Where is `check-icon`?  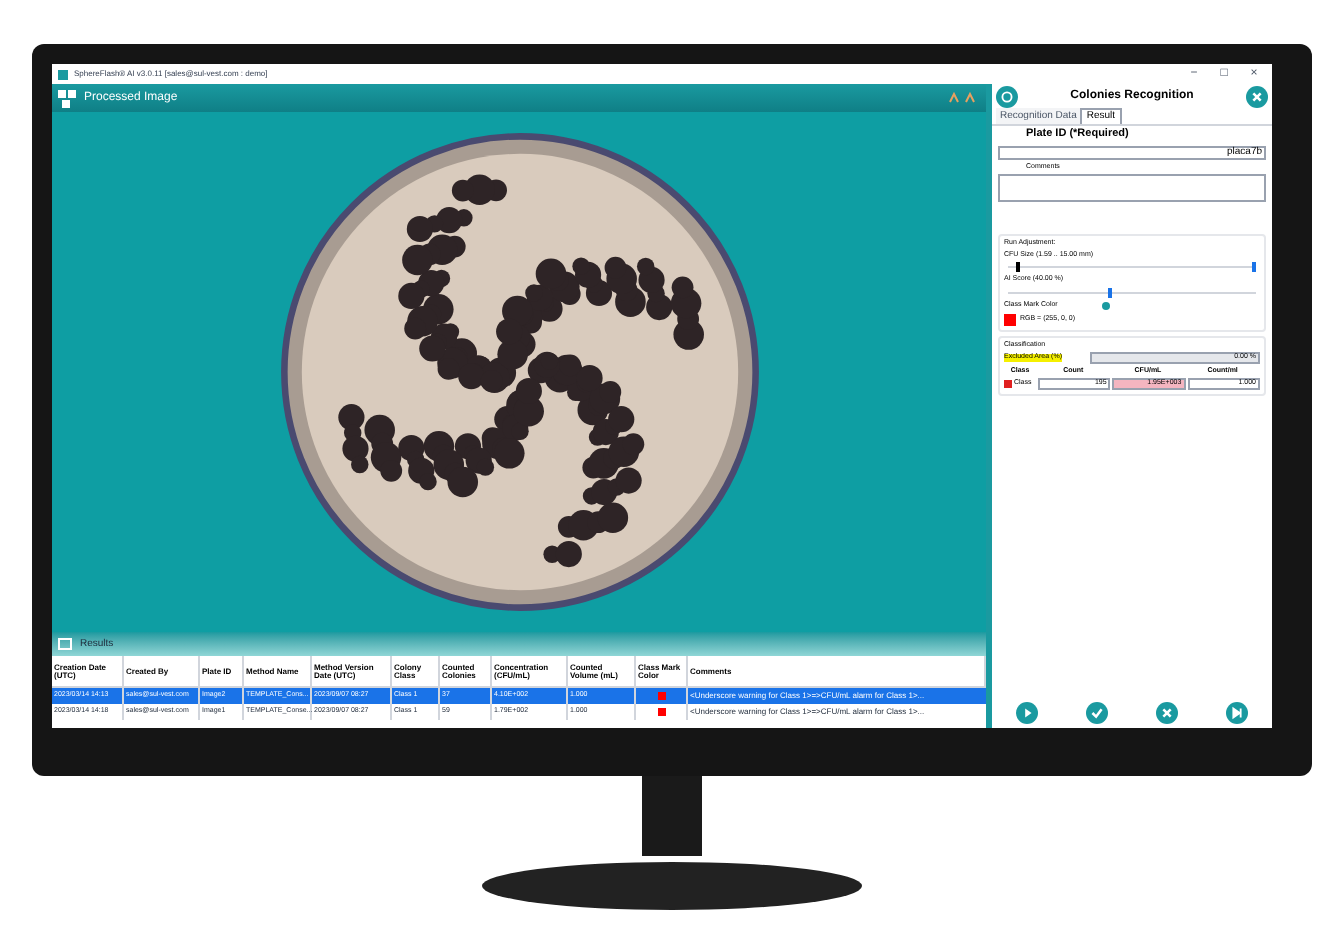
check-icon is located at coordinates (1097, 713).